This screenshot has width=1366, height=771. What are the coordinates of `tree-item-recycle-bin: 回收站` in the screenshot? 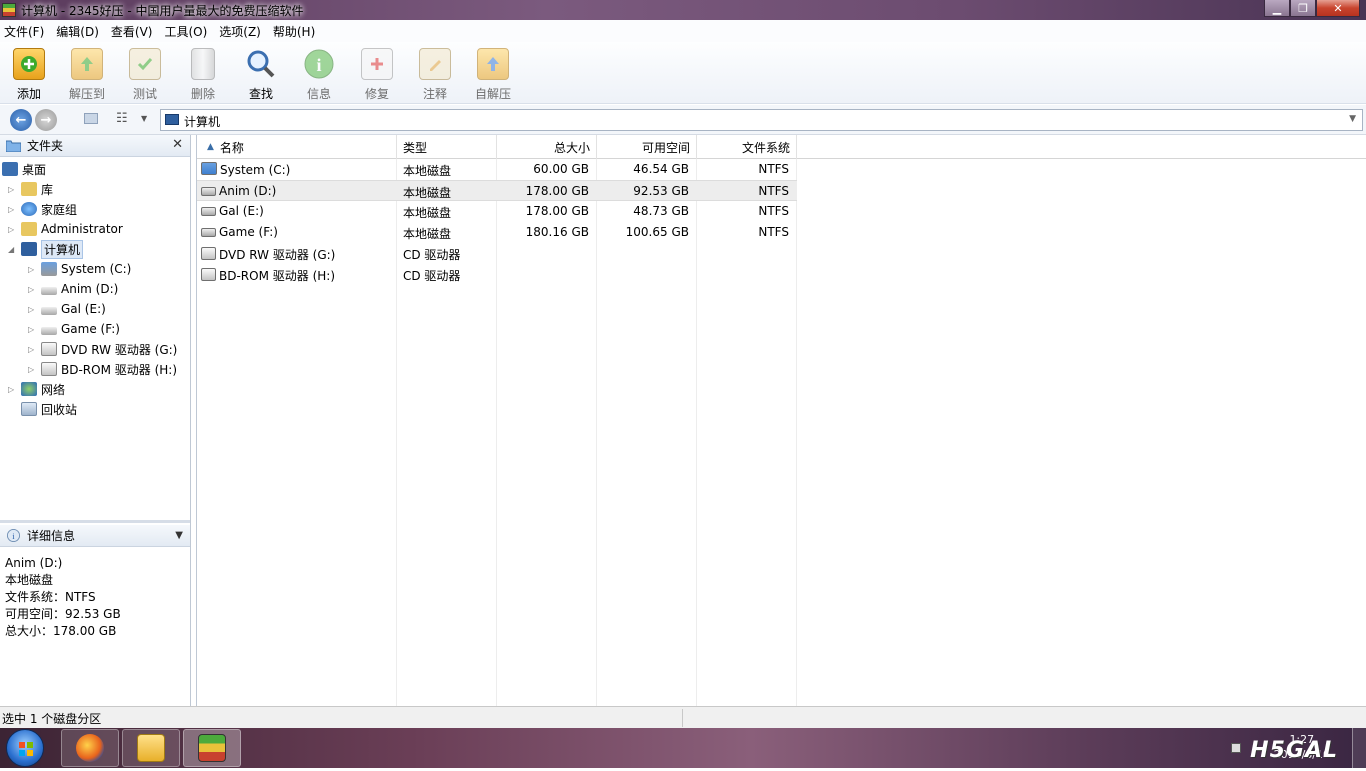 It's located at (47, 409).